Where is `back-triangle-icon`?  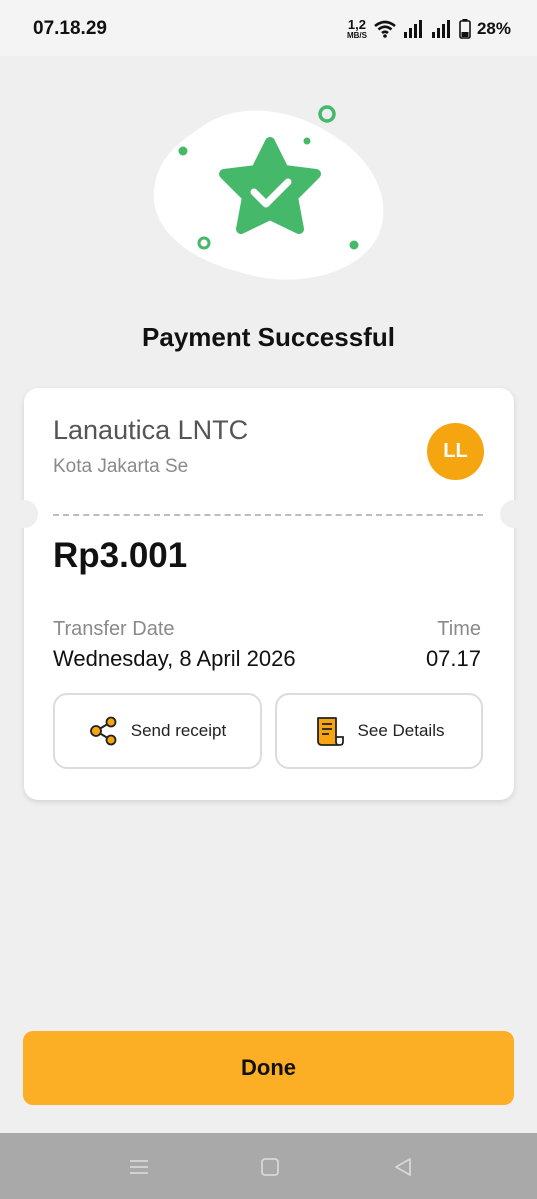 back-triangle-icon is located at coordinates (403, 1167).